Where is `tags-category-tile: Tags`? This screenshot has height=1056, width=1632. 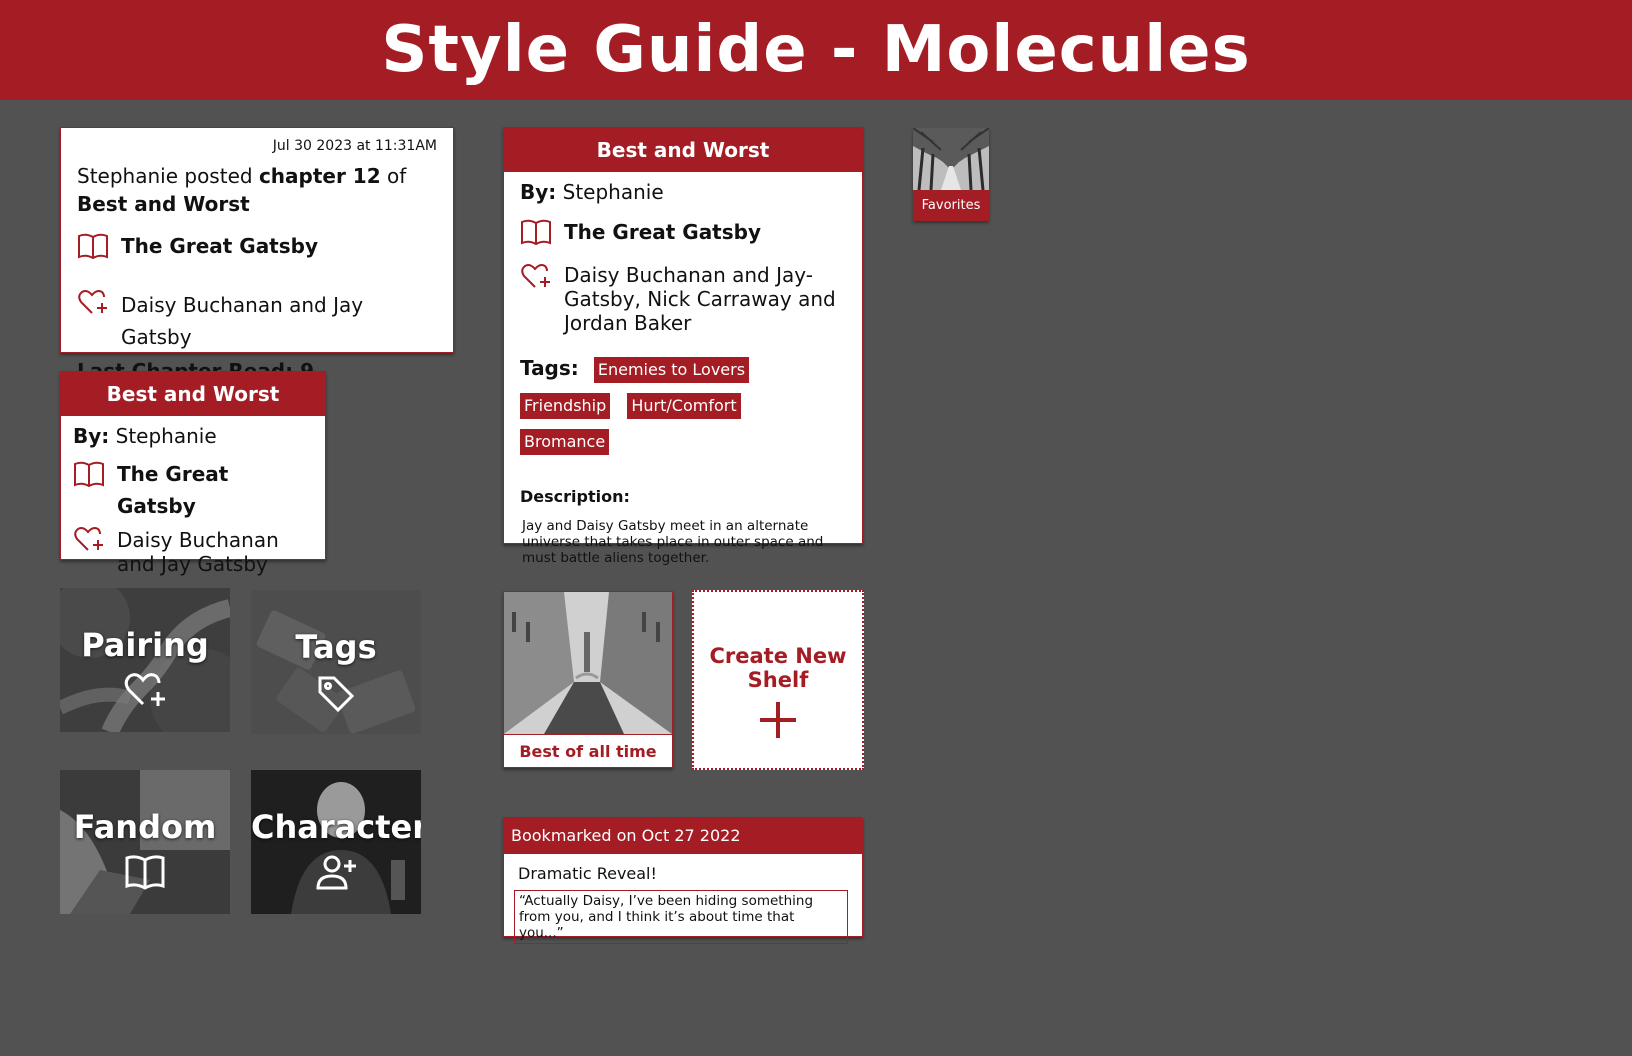 tags-category-tile: Tags is located at coordinates (336, 662).